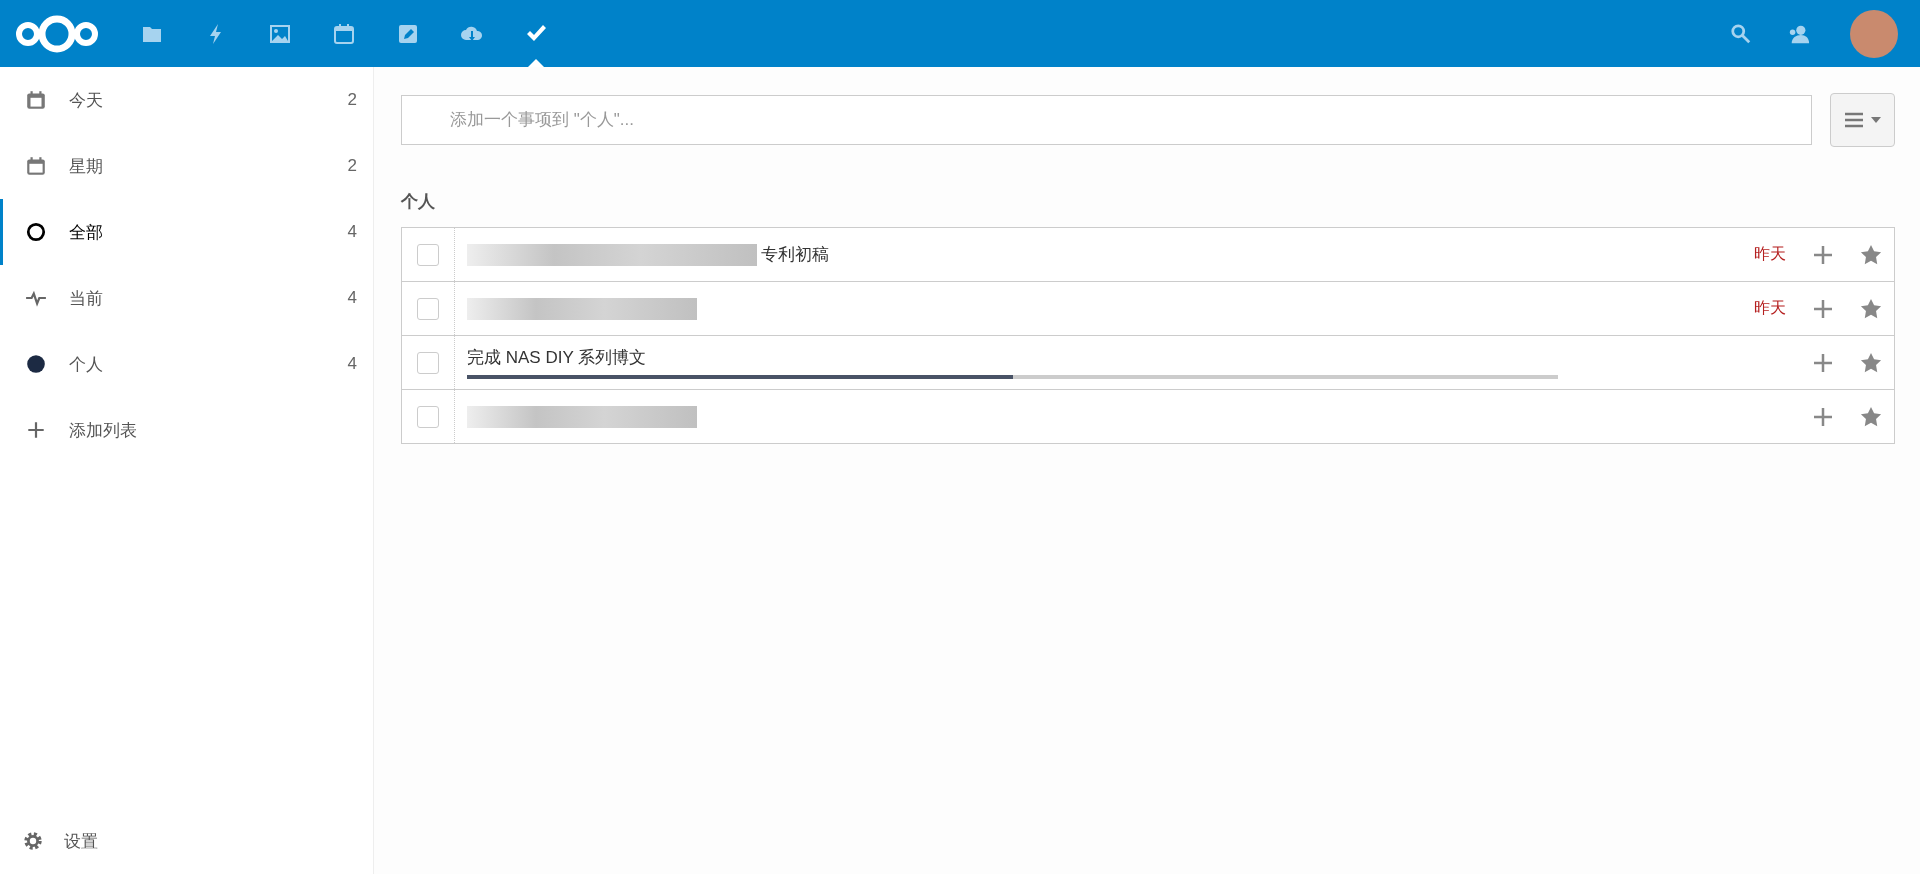 This screenshot has height=874, width=1920. Describe the element at coordinates (186, 166) in the screenshot. I see `sidebar-item: 星期 2` at that location.